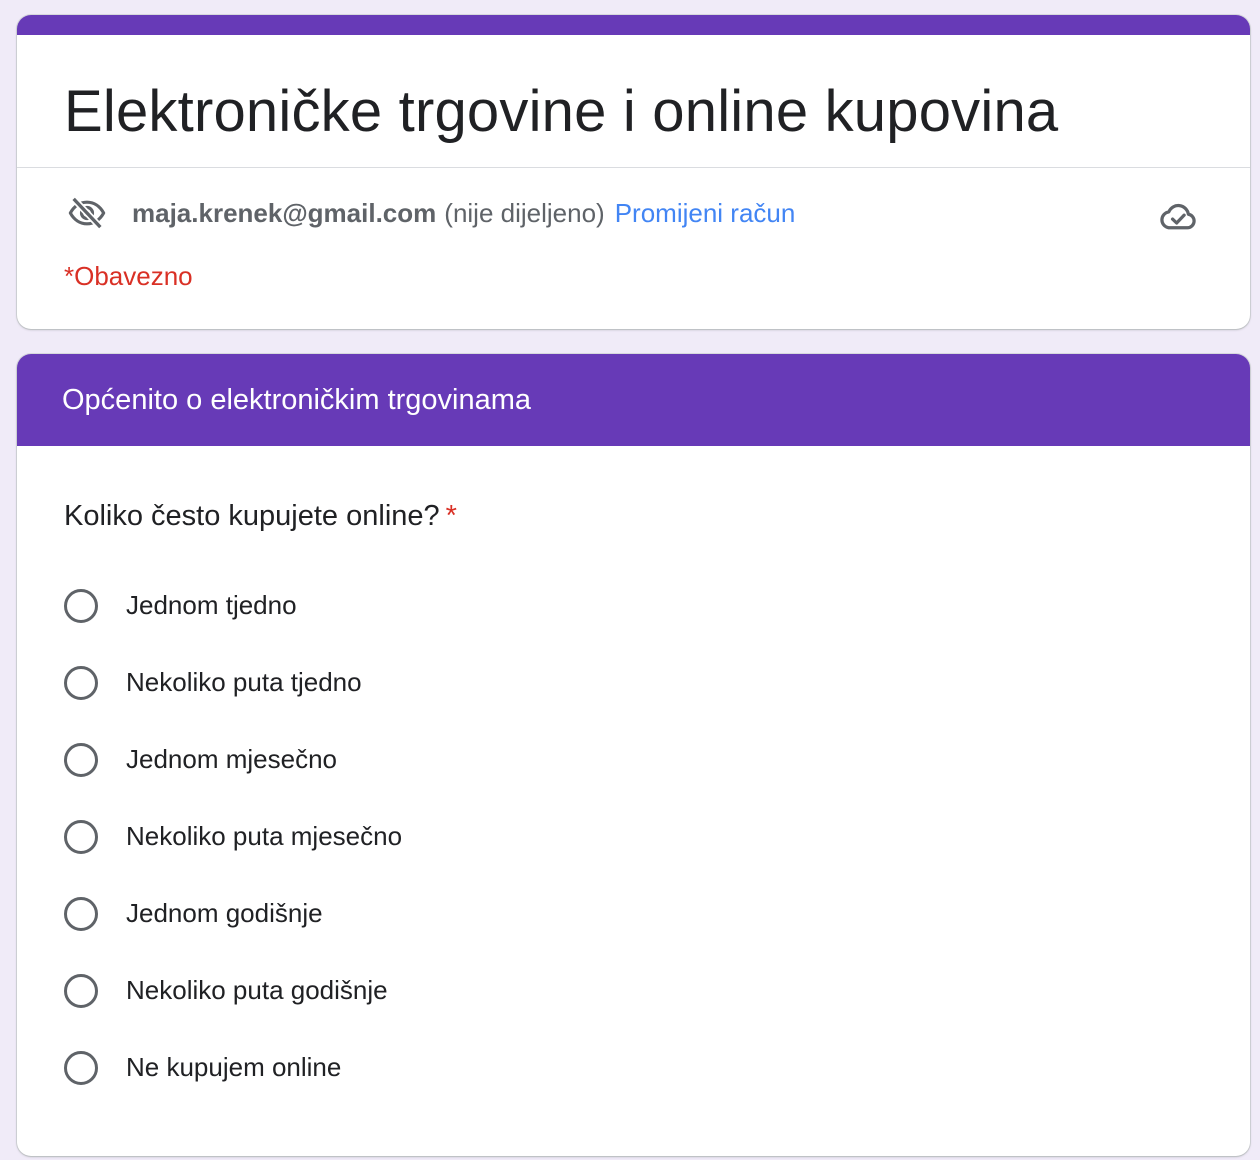 This screenshot has width=1260, height=1160. I want to click on question-text: Koliko često kupujete online? *, so click(260, 516).